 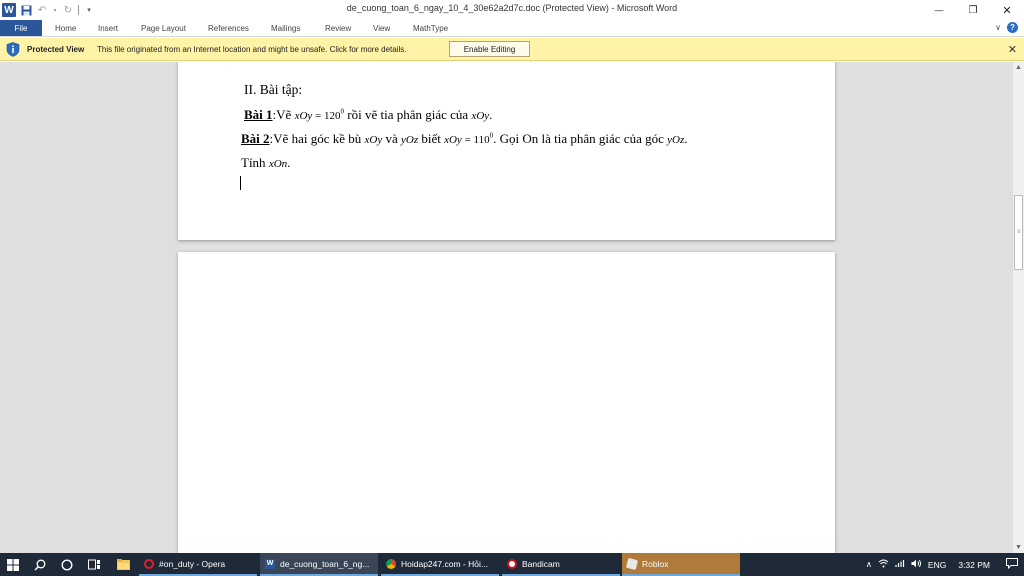 I want to click on tab-mailings: Mailings, so click(x=285, y=28).